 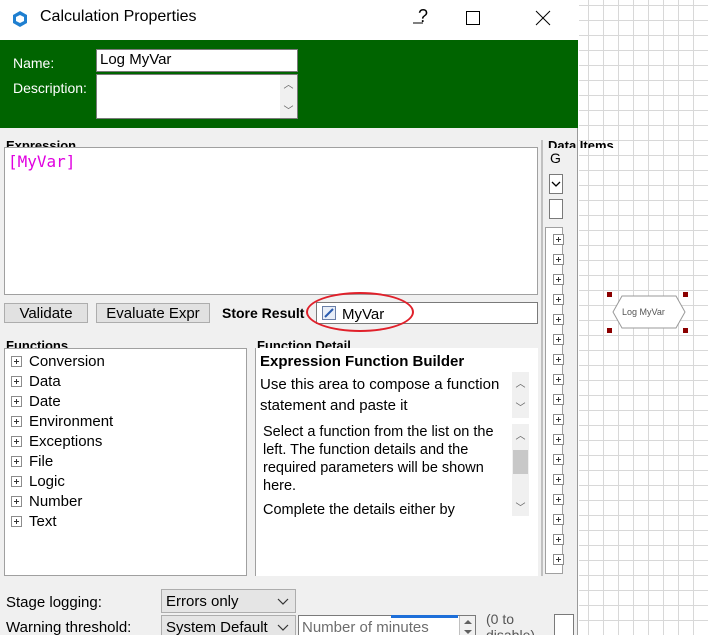 What do you see at coordinates (197, 60) in the screenshot?
I see `name-input: Log MyVar` at bounding box center [197, 60].